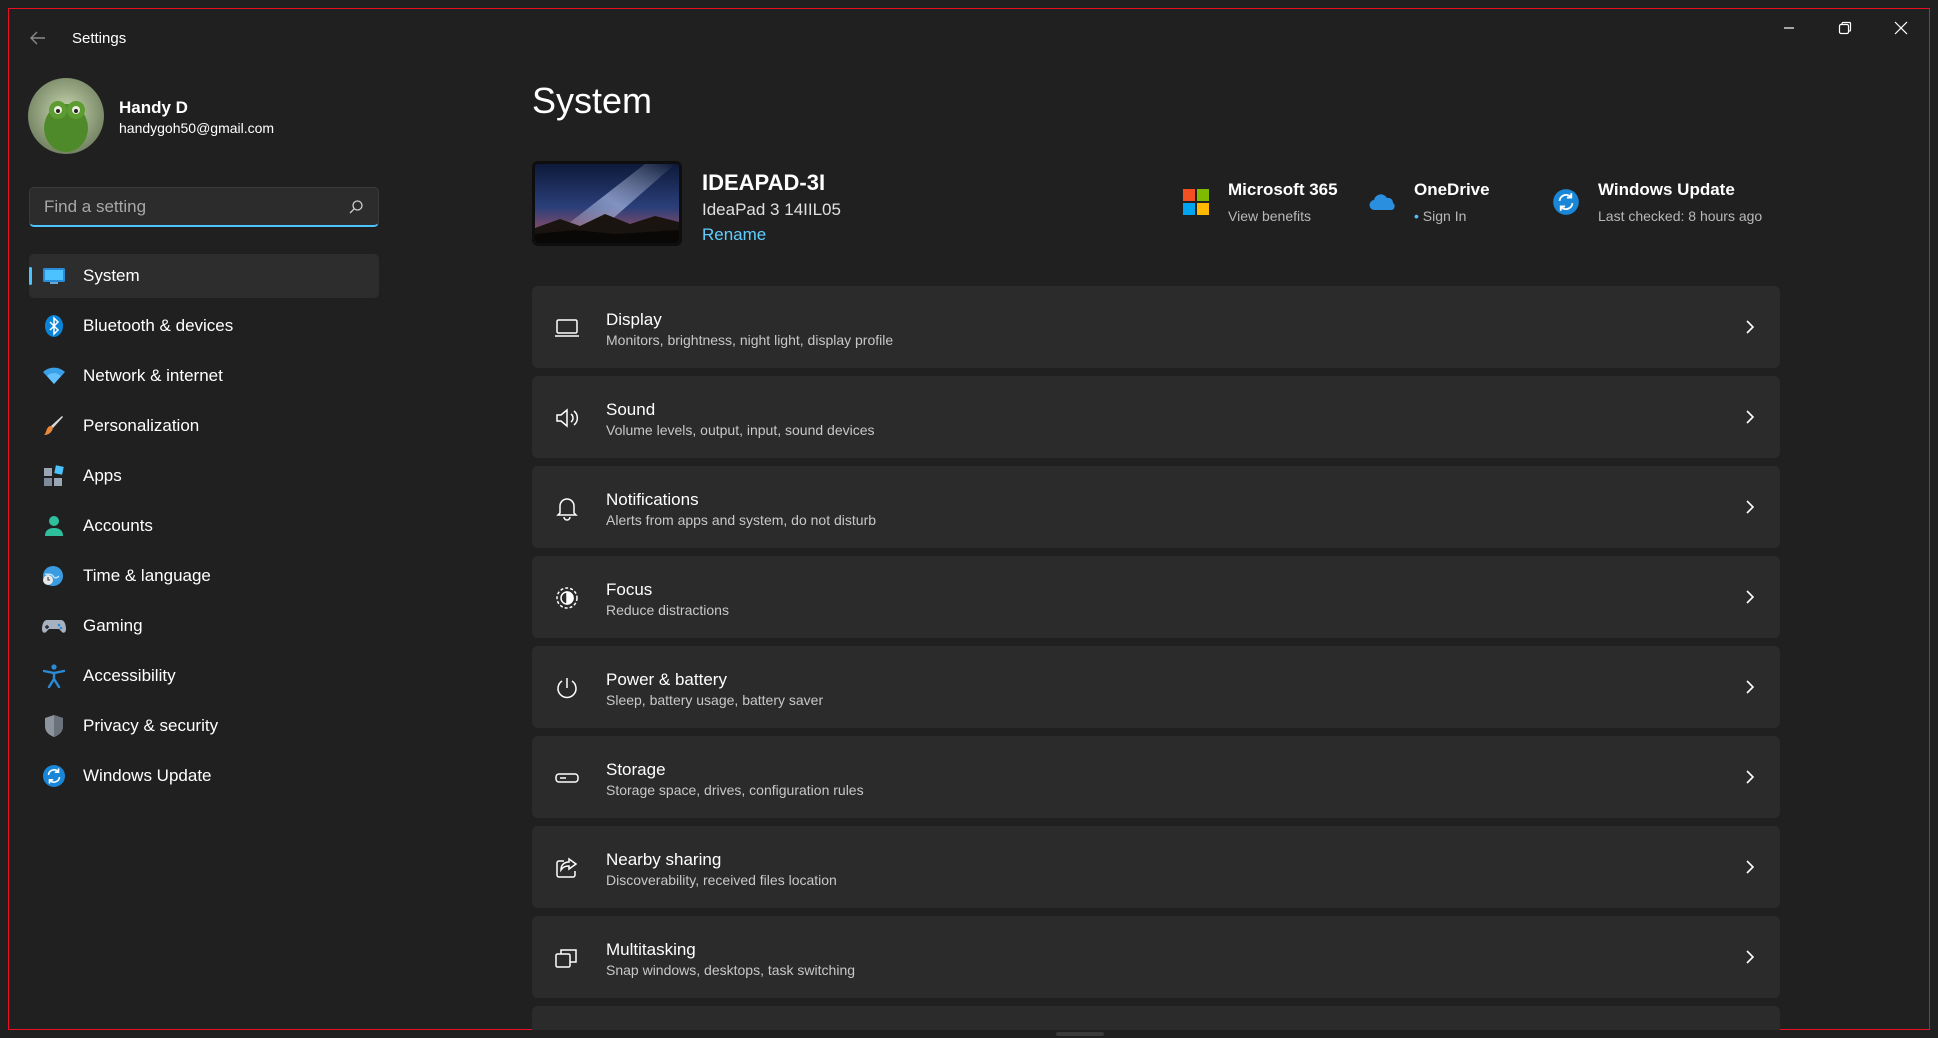 The width and height of the screenshot is (1938, 1038). I want to click on card-title: Sound, so click(631, 409).